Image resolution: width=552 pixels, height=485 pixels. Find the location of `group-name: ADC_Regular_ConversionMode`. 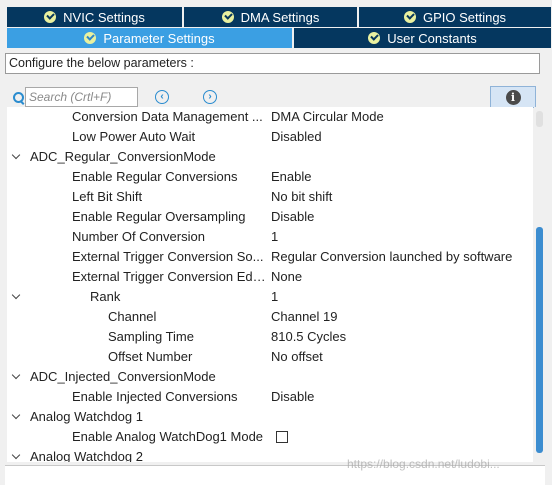

group-name: ADC_Regular_ConversionMode is located at coordinates (123, 156).